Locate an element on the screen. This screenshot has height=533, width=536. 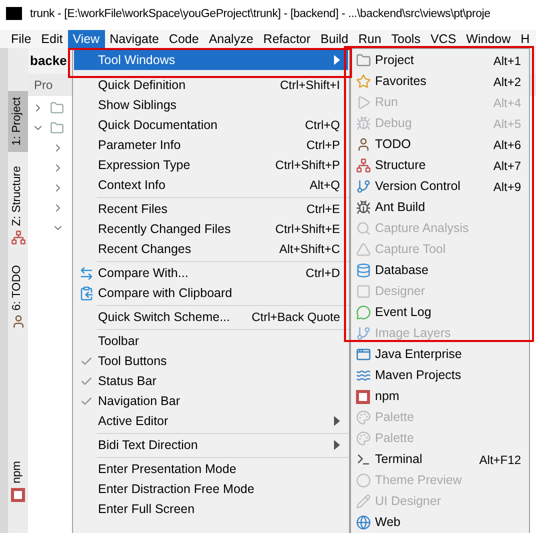
pencil-icon is located at coordinates (363, 501).